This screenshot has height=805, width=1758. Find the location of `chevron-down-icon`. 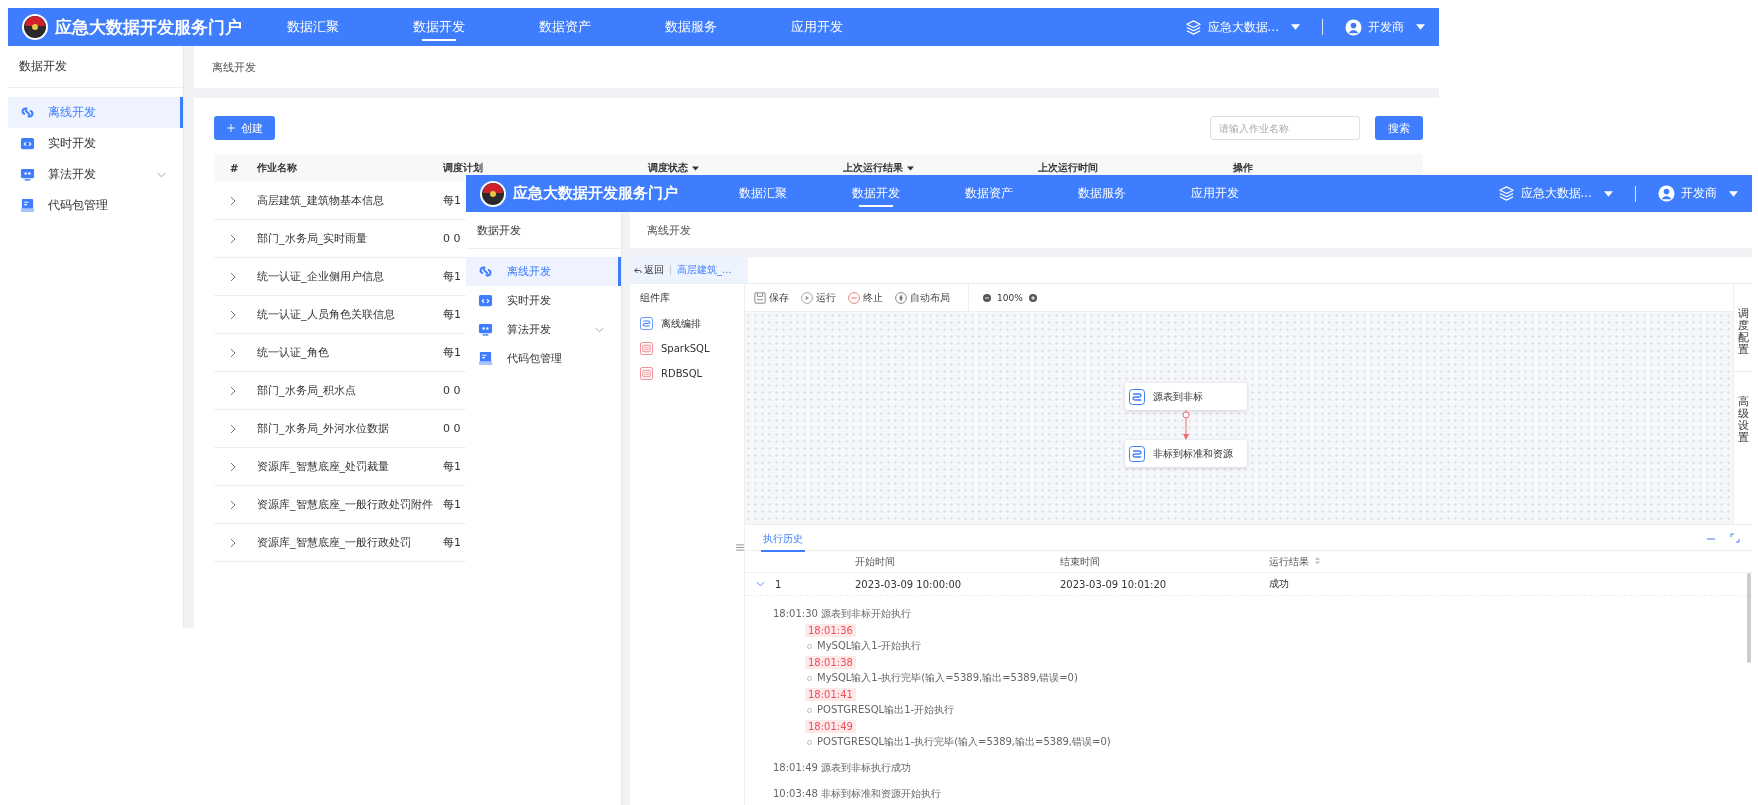

chevron-down-icon is located at coordinates (760, 584).